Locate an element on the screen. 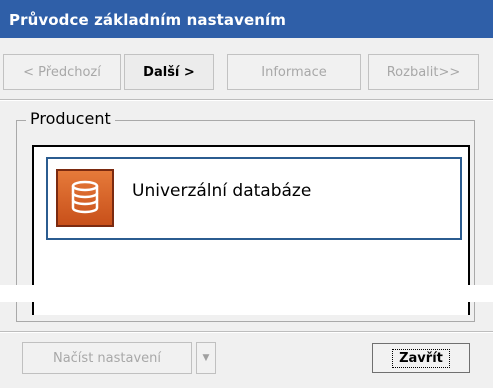 The width and height of the screenshot is (493, 388). title-bar: Průvodce základním nastavením is located at coordinates (246, 19).